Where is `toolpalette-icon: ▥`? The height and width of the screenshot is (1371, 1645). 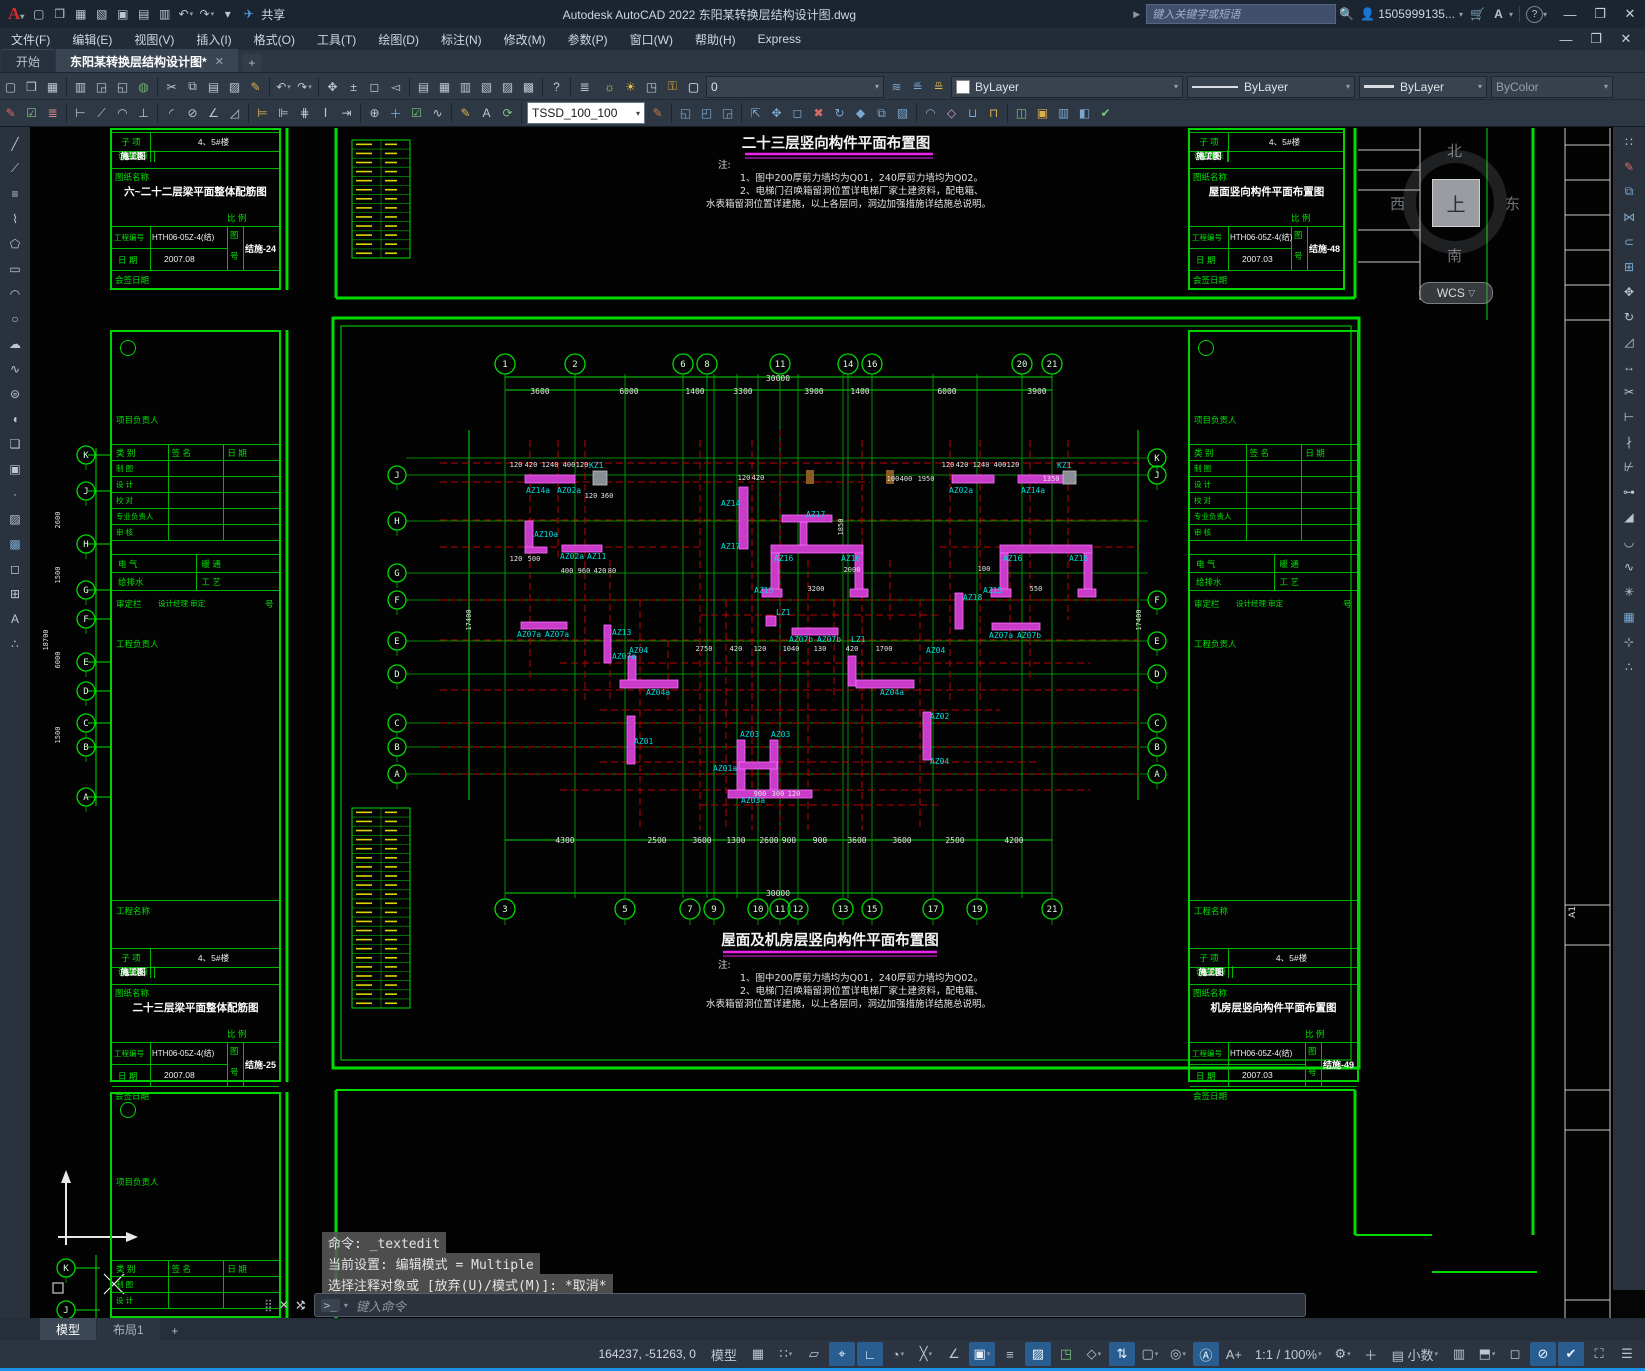
toolpalette-icon: ▥ is located at coordinates (465, 86).